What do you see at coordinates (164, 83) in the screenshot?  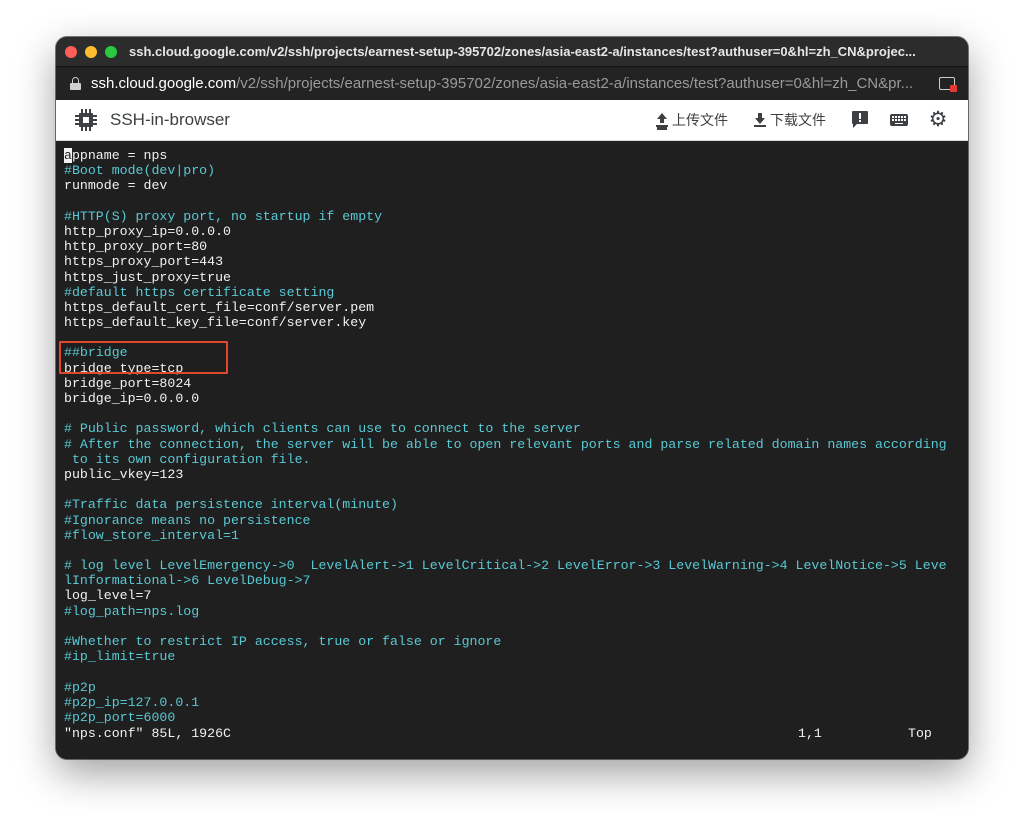 I see `url-host: ssh.cloud.google.com` at bounding box center [164, 83].